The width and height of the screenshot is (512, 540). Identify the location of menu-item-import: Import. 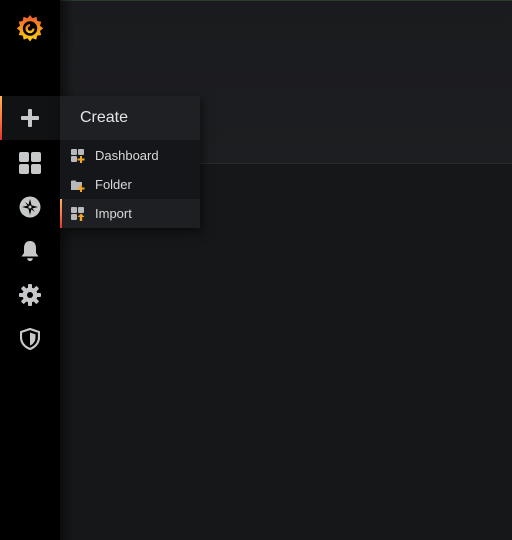
(130, 213).